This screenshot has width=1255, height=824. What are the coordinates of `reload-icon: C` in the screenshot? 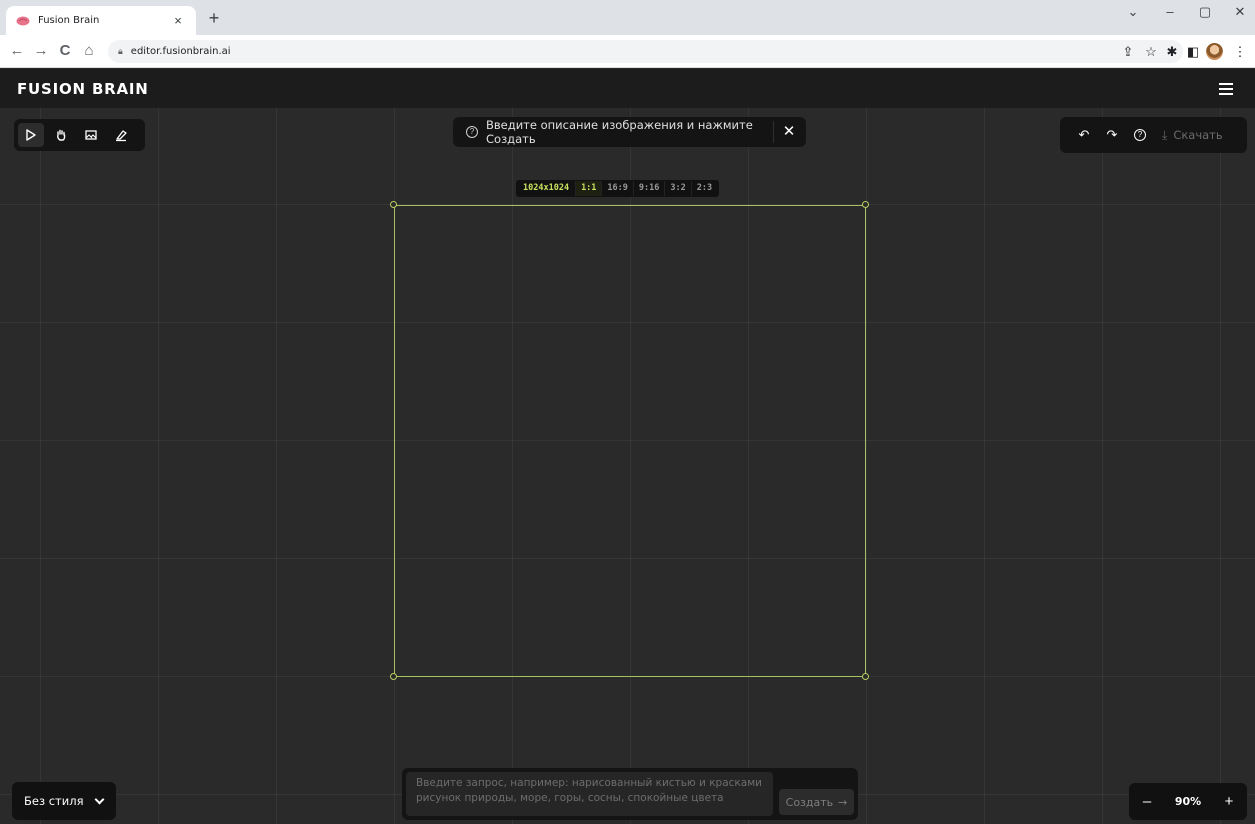 It's located at (65, 51).